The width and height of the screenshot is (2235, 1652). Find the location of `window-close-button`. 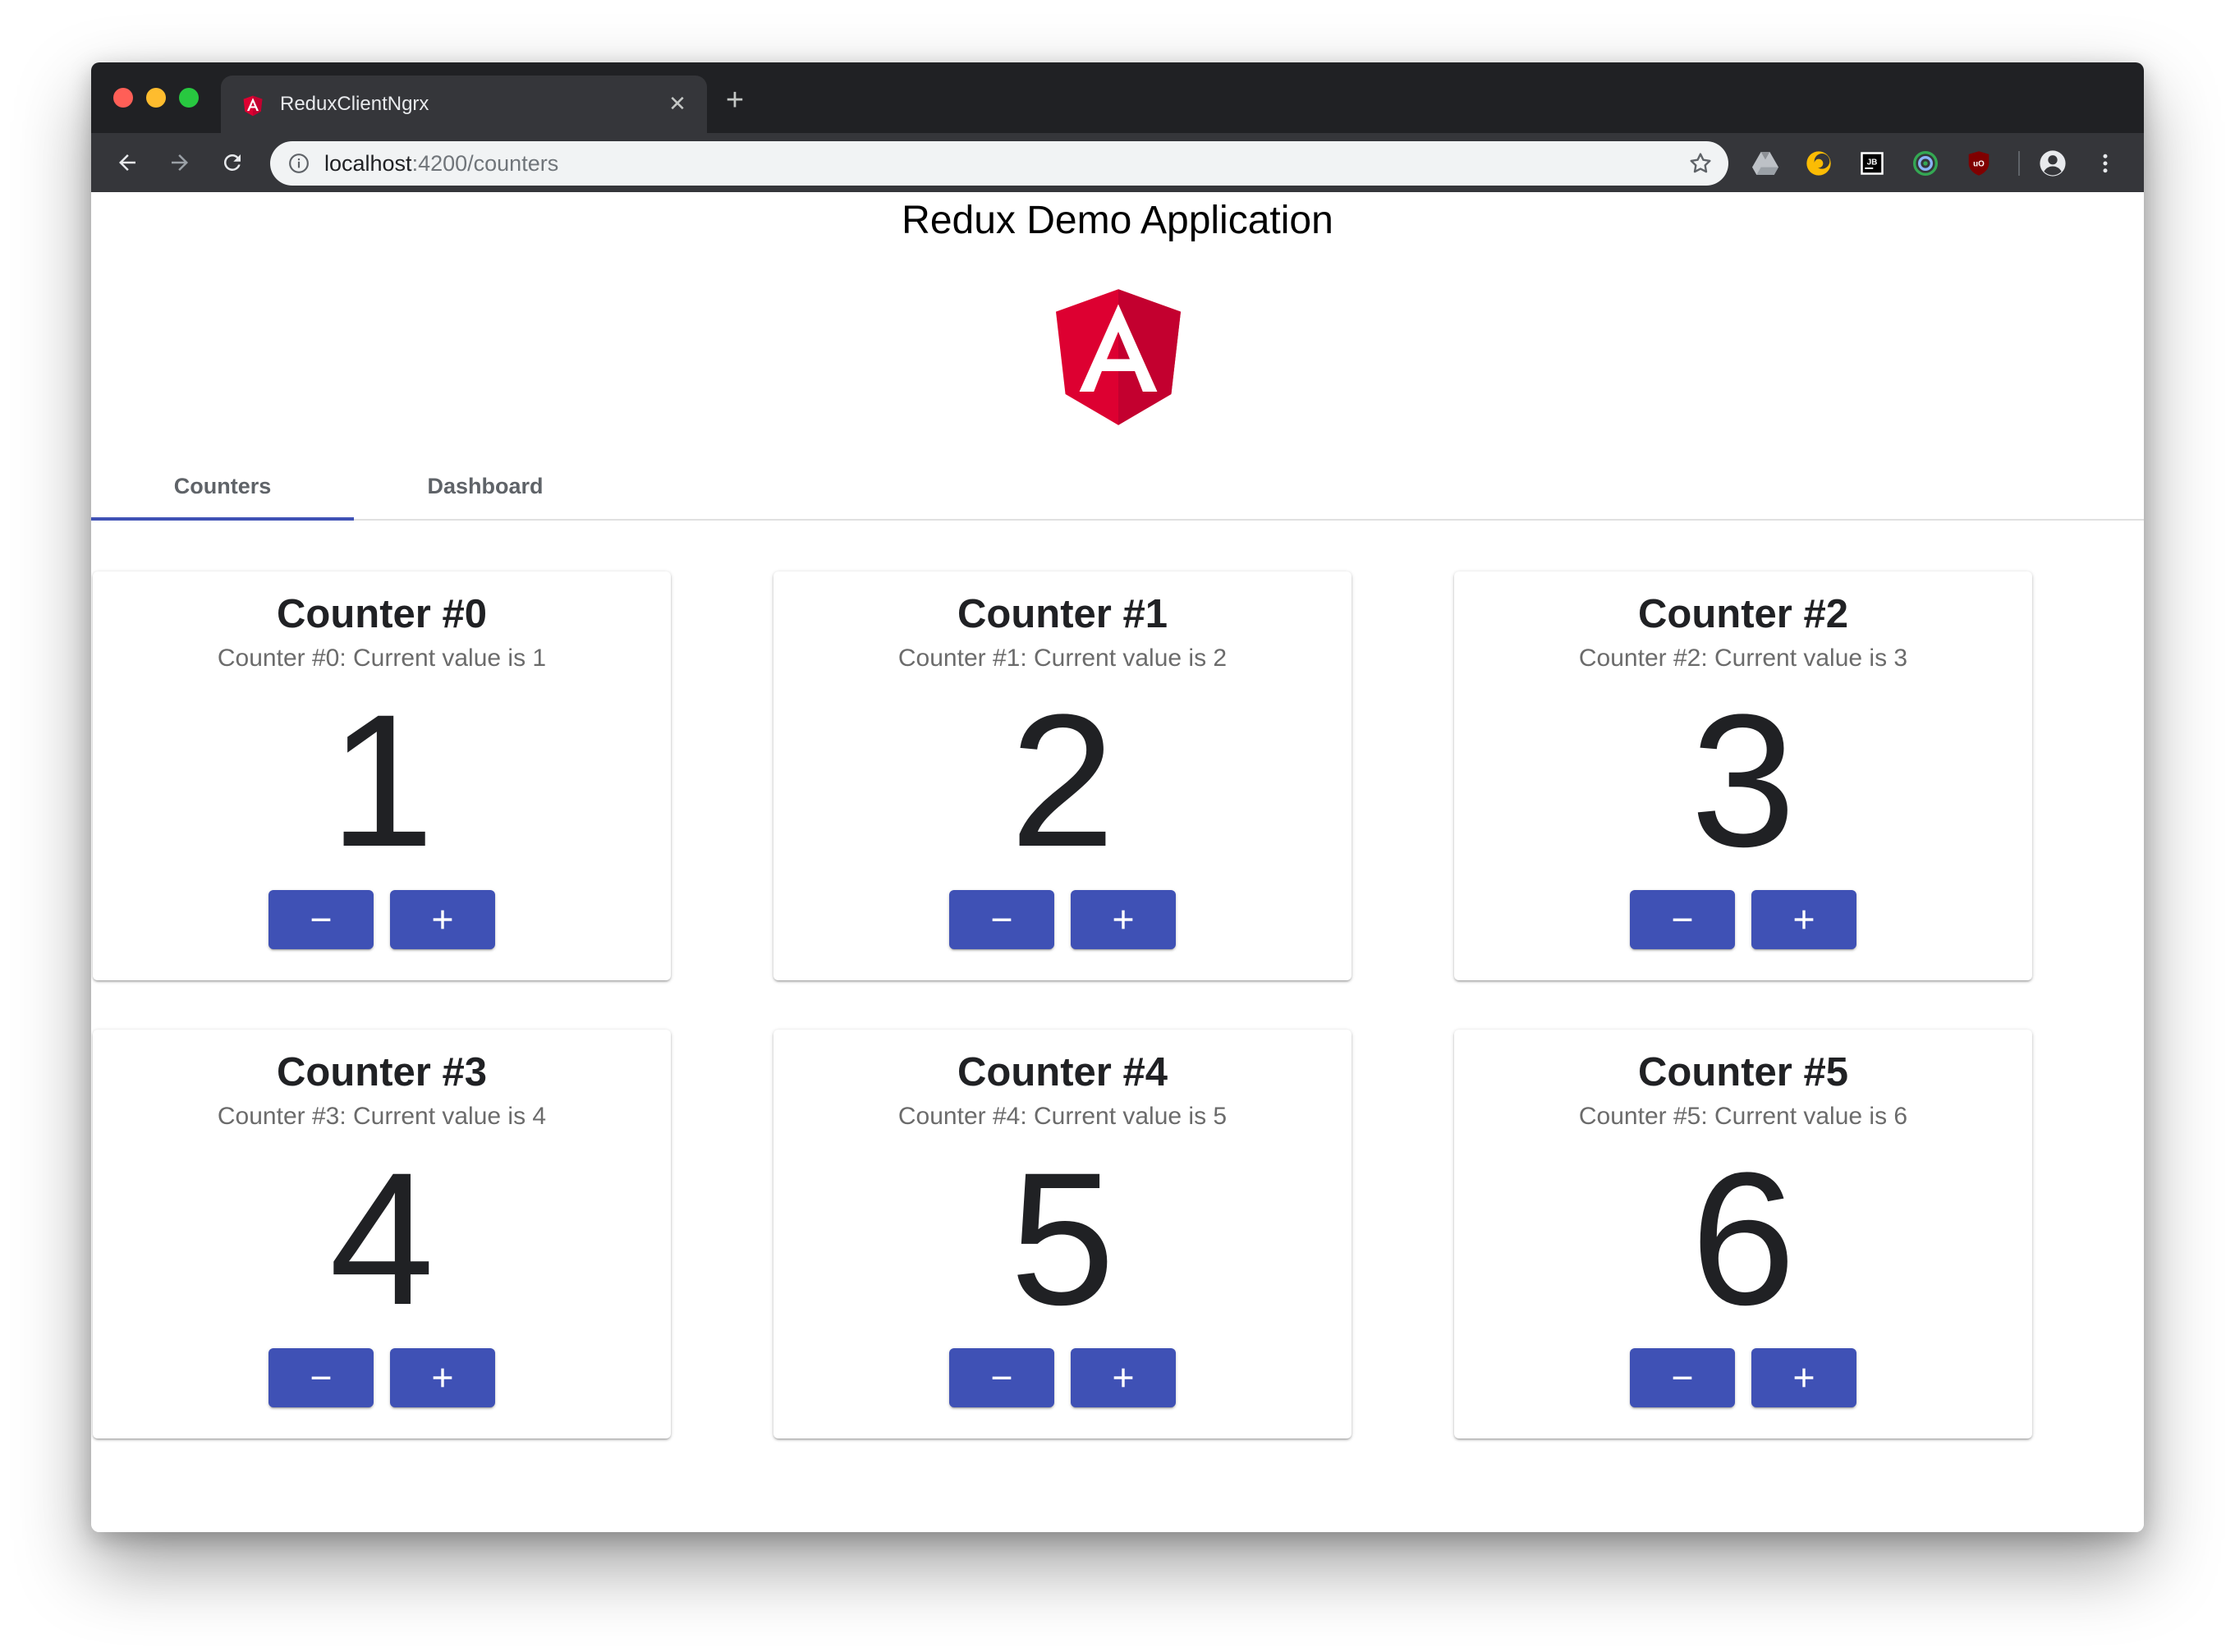

window-close-button is located at coordinates (123, 98).